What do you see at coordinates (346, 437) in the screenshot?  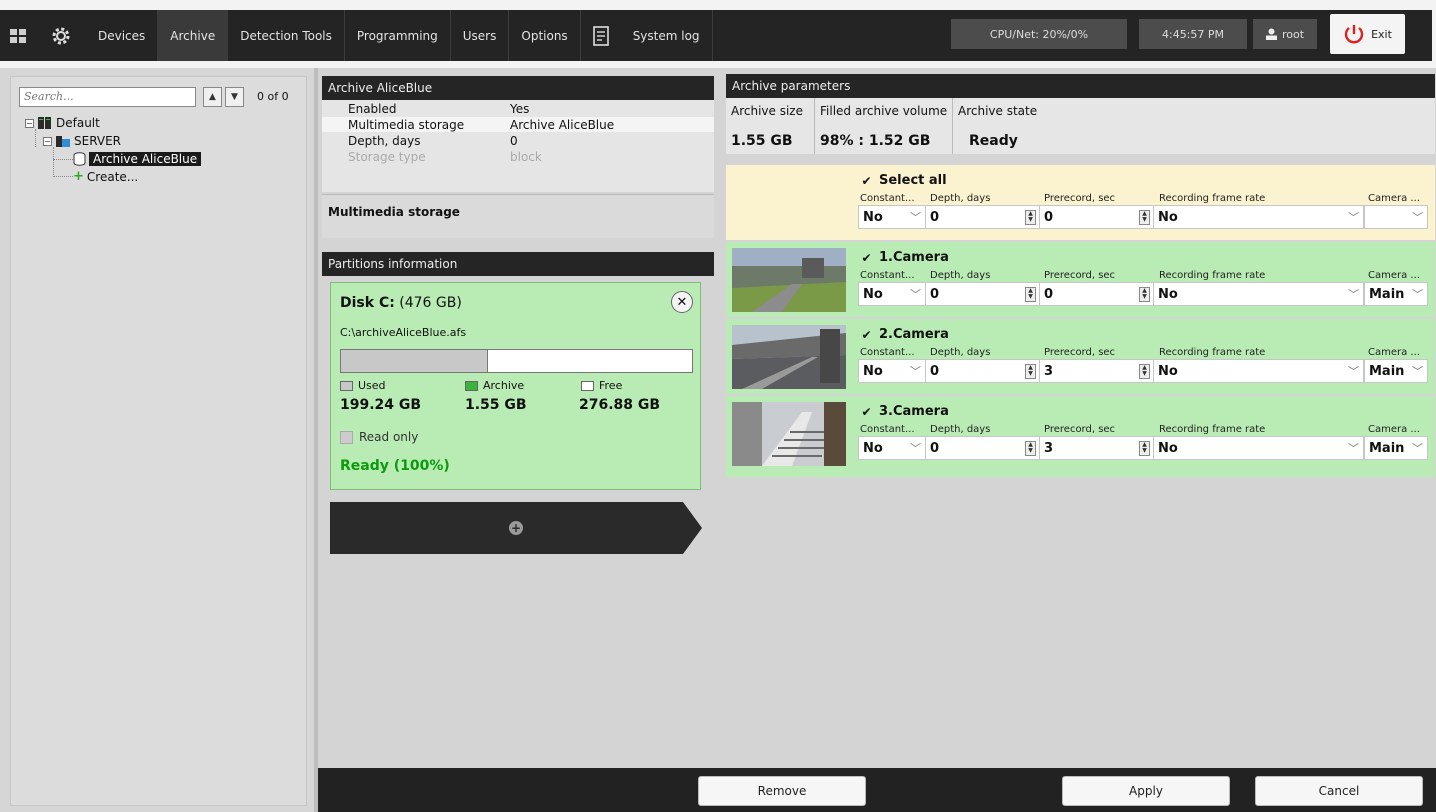 I see `read-only-checkbox` at bounding box center [346, 437].